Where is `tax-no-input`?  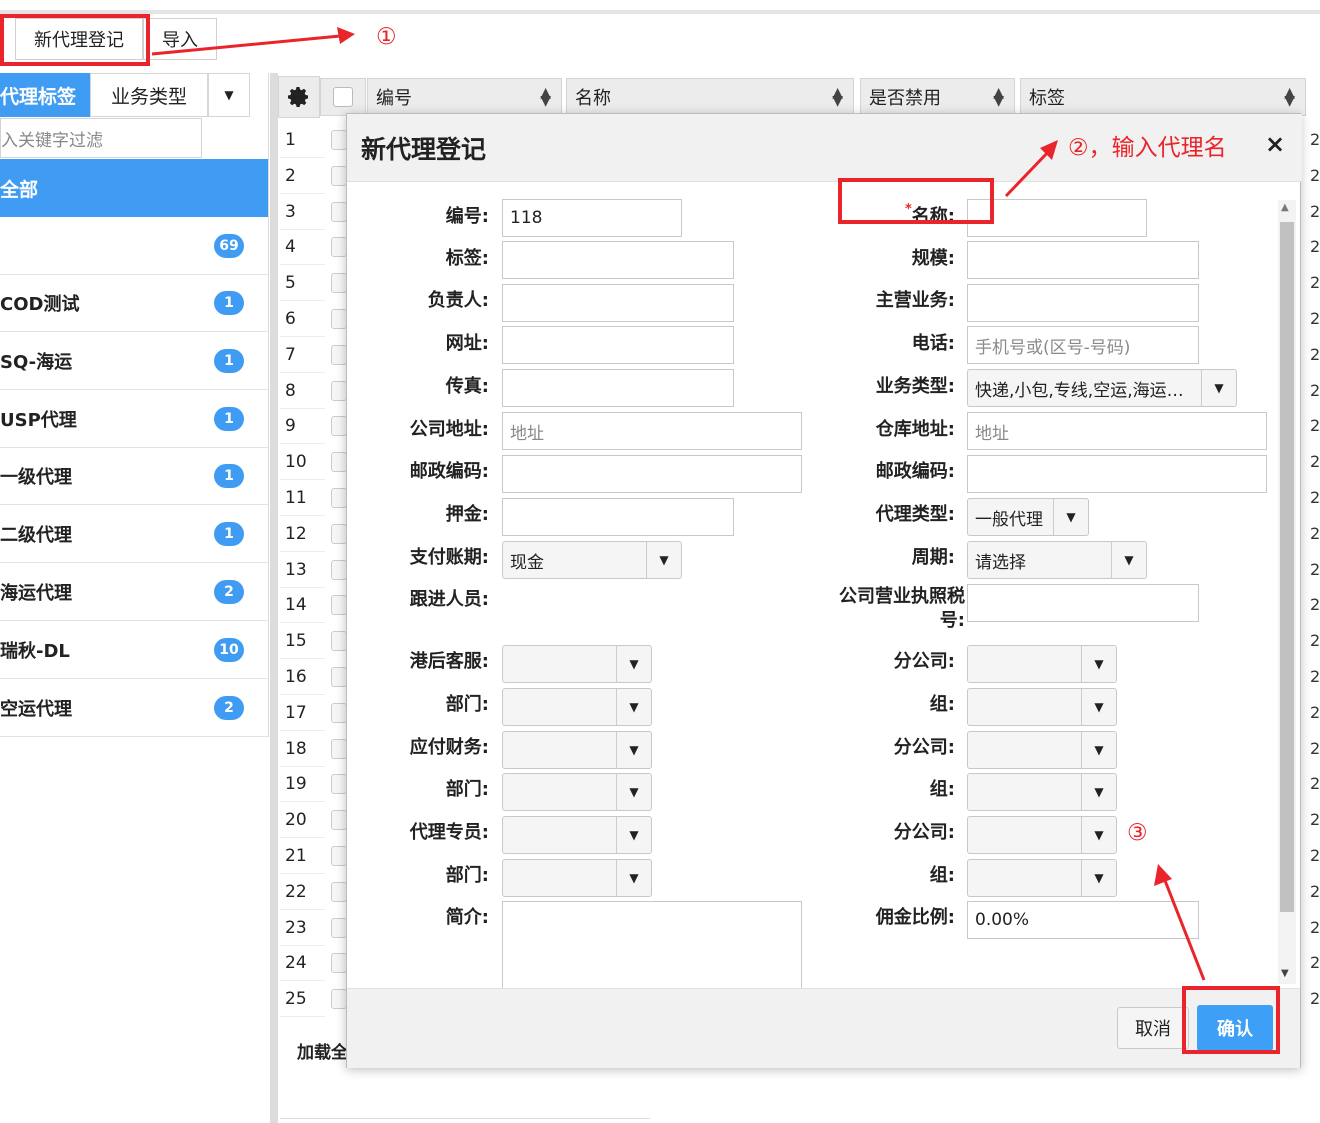 tax-no-input is located at coordinates (1083, 603).